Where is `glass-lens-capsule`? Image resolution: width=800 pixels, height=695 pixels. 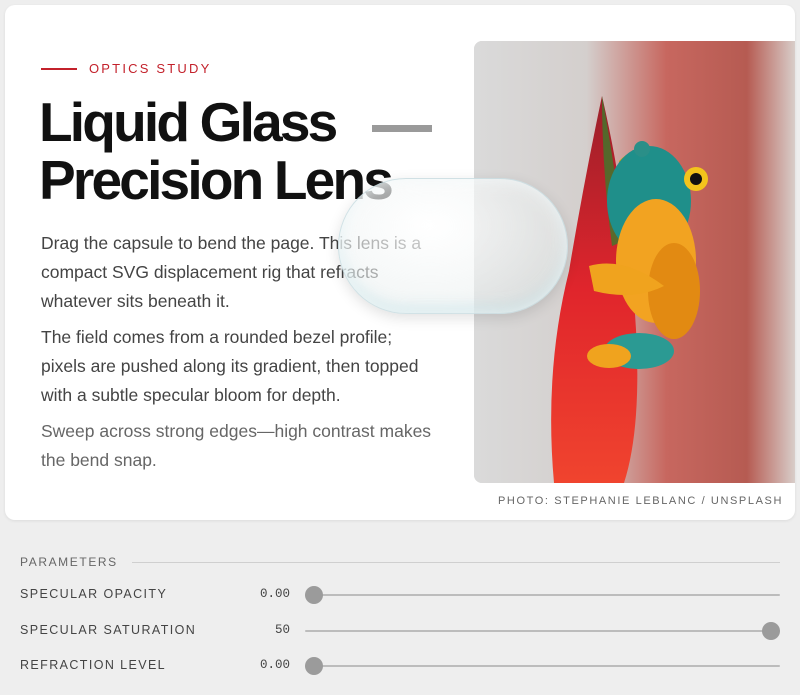
glass-lens-capsule is located at coordinates (453, 246).